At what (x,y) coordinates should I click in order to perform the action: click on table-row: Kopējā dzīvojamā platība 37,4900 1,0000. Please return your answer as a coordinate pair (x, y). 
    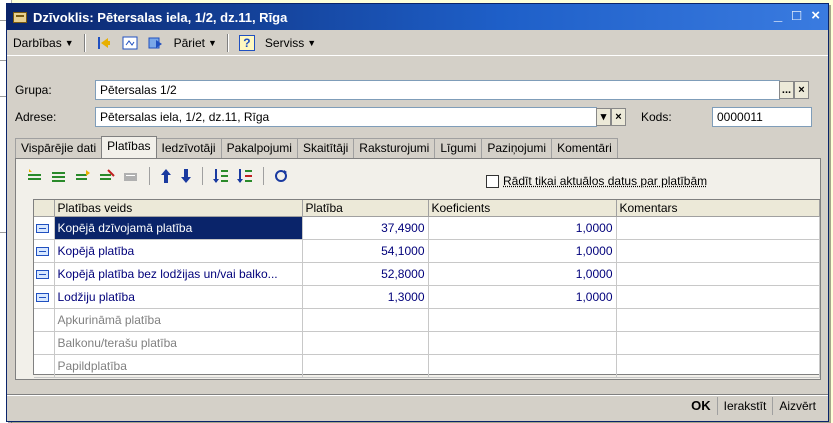
    Looking at the image, I should click on (427, 228).